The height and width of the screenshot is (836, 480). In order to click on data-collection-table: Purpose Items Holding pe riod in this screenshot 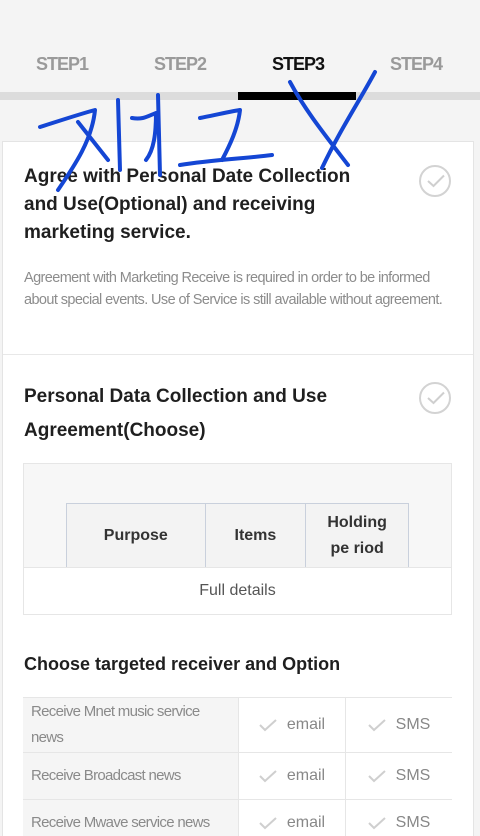, I will do `click(237, 535)`.